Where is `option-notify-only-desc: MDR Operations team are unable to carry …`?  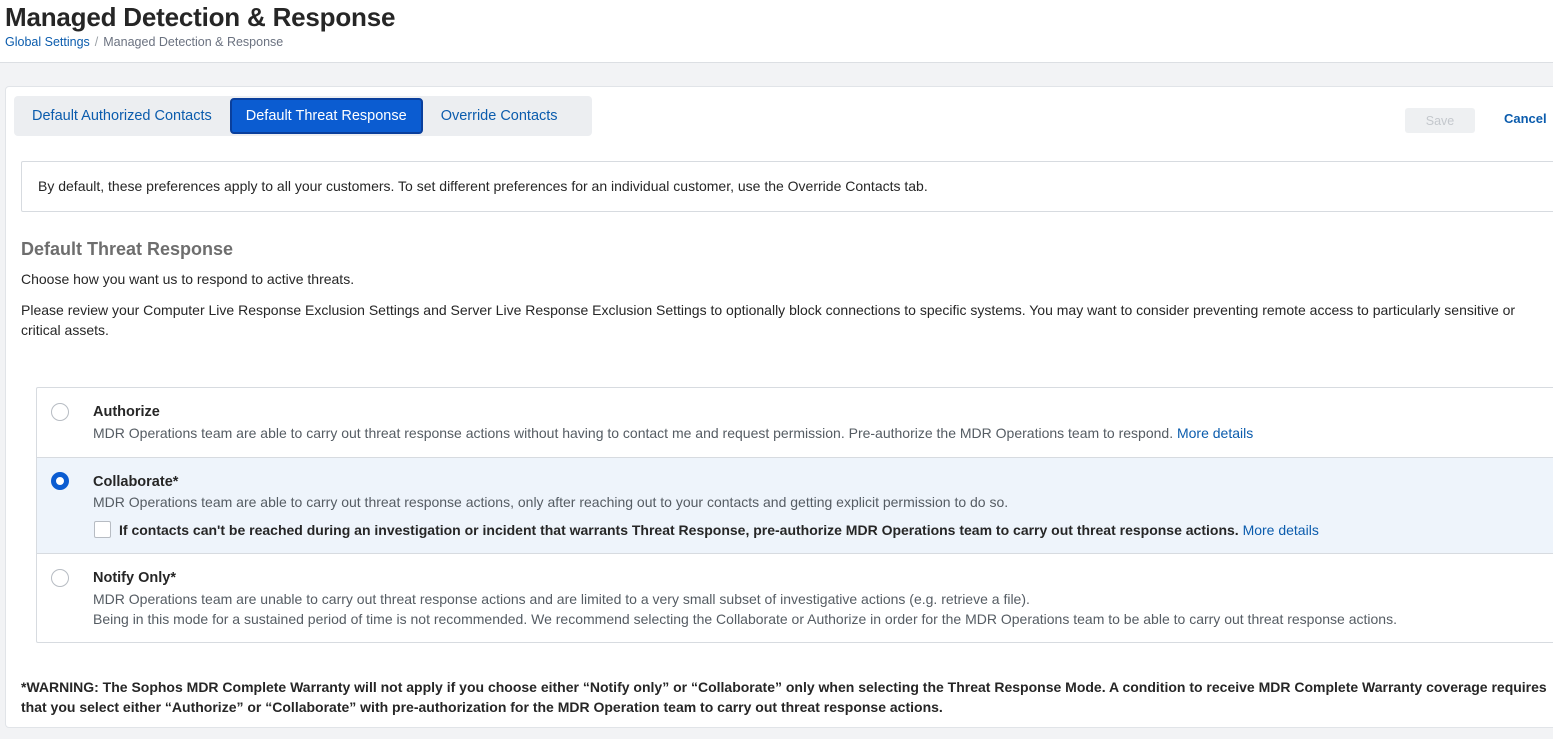 option-notify-only-desc: MDR Operations team are unable to carry … is located at coordinates (561, 599).